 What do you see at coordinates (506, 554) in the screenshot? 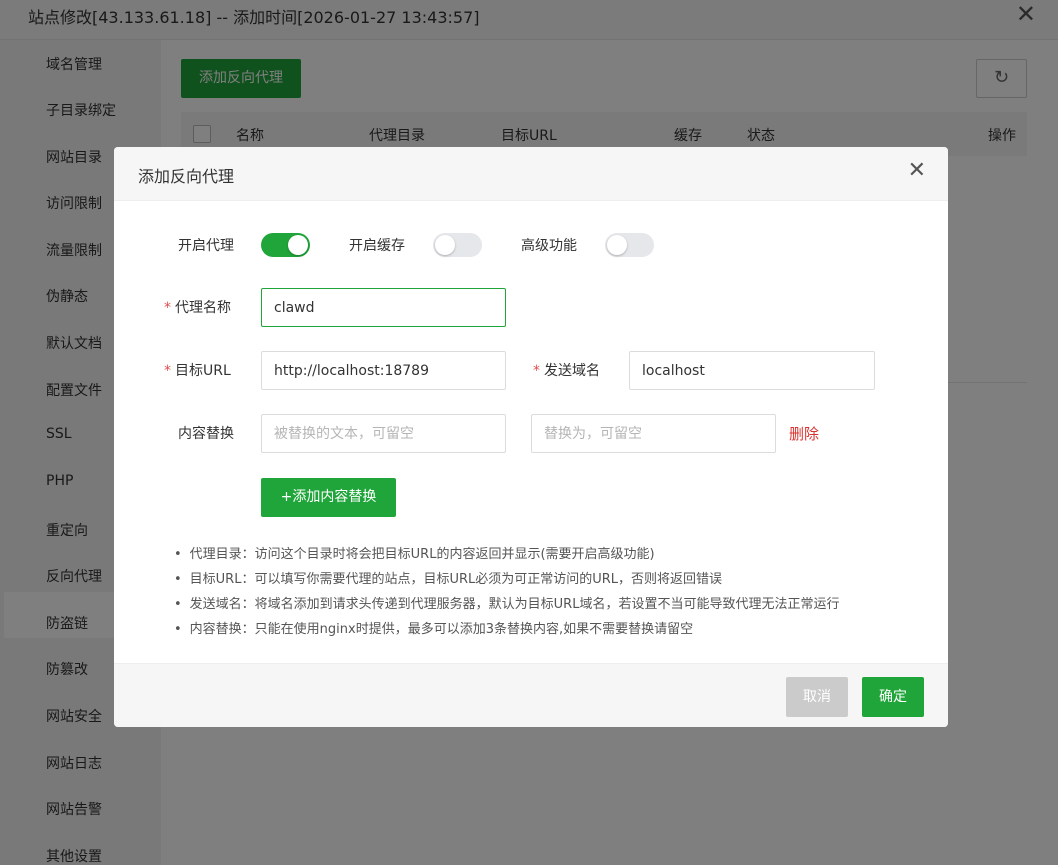
I see `tip-item: 代理目录：访问这个目录时将会把目标URL的内容返回并显示(需要开启高级功能)` at bounding box center [506, 554].